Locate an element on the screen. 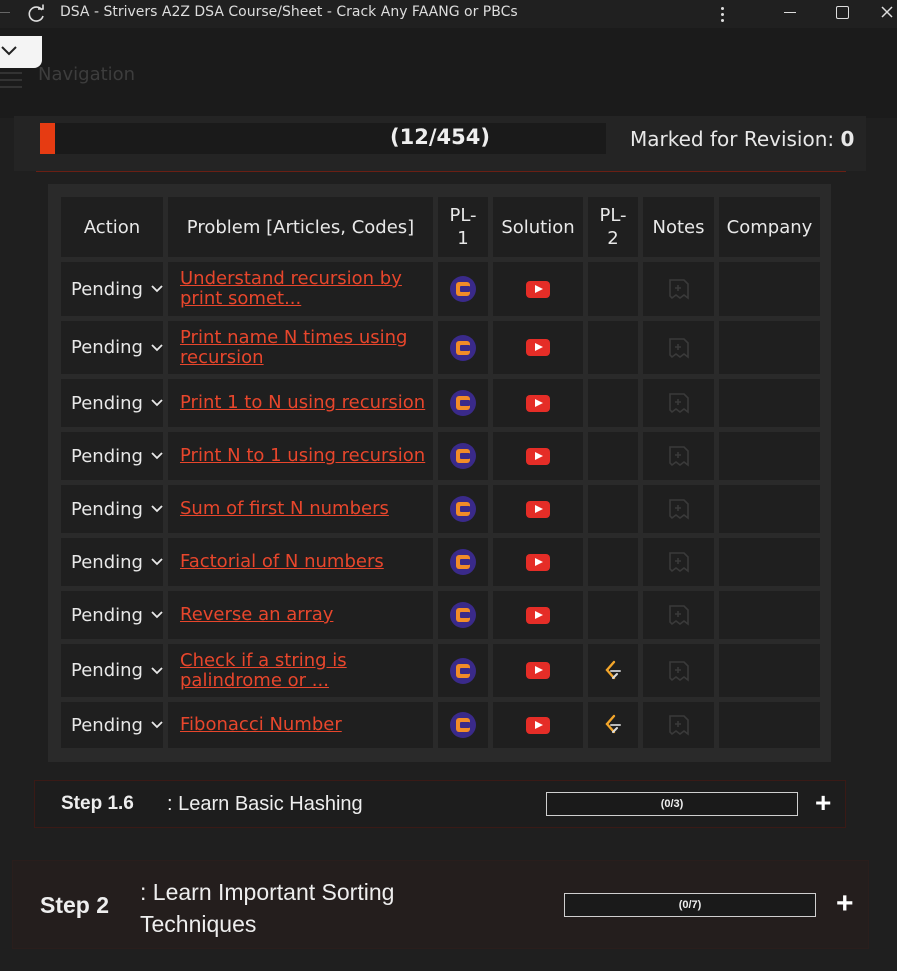  maximize-icon is located at coordinates (842, 12).